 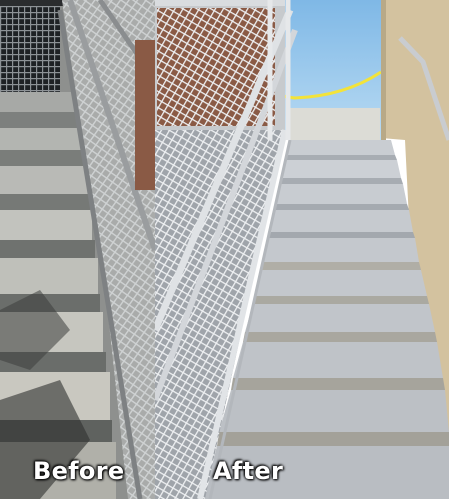 What do you see at coordinates (30, 46) in the screenshot?
I see `mesh-cage` at bounding box center [30, 46].